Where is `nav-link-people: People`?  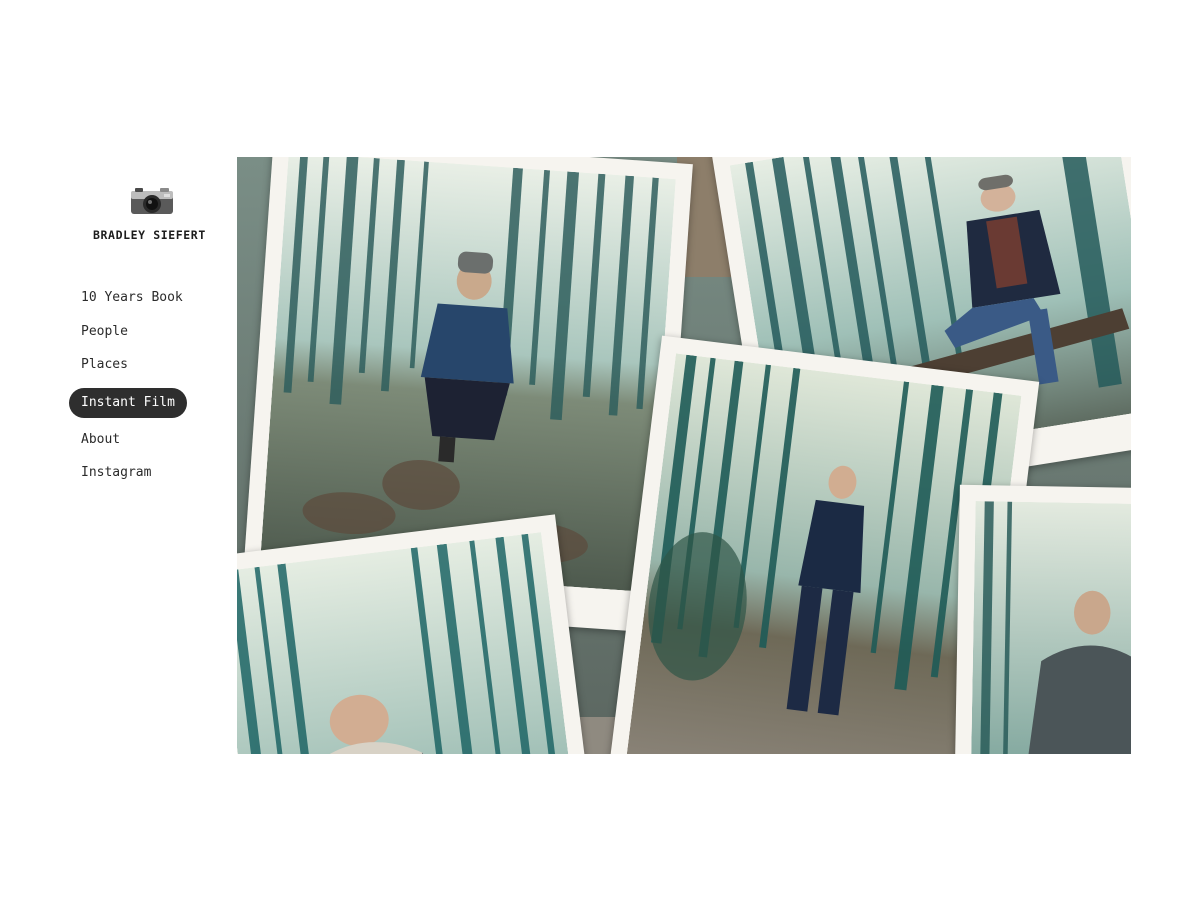
nav-link-people: People is located at coordinates (104, 332).